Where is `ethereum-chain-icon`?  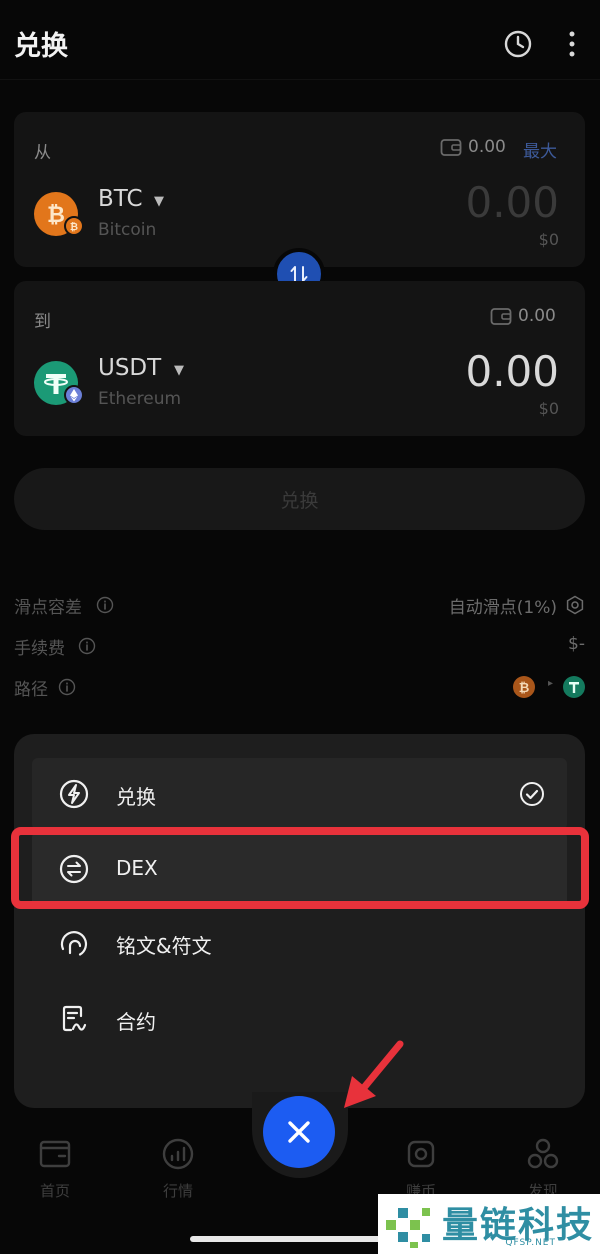
ethereum-chain-icon is located at coordinates (74, 395).